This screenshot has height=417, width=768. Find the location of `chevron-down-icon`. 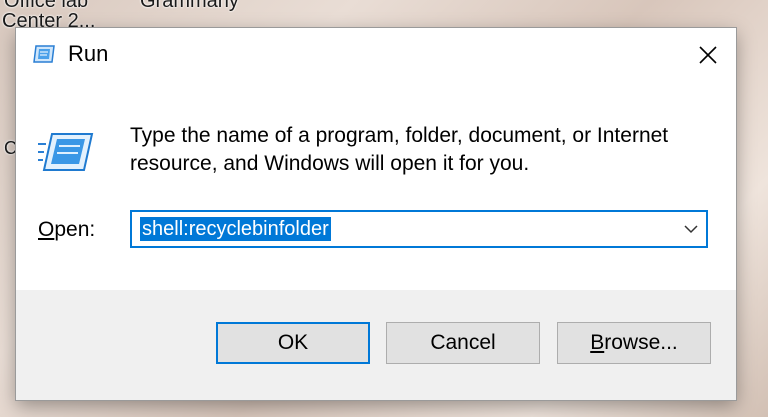

chevron-down-icon is located at coordinates (691, 229).